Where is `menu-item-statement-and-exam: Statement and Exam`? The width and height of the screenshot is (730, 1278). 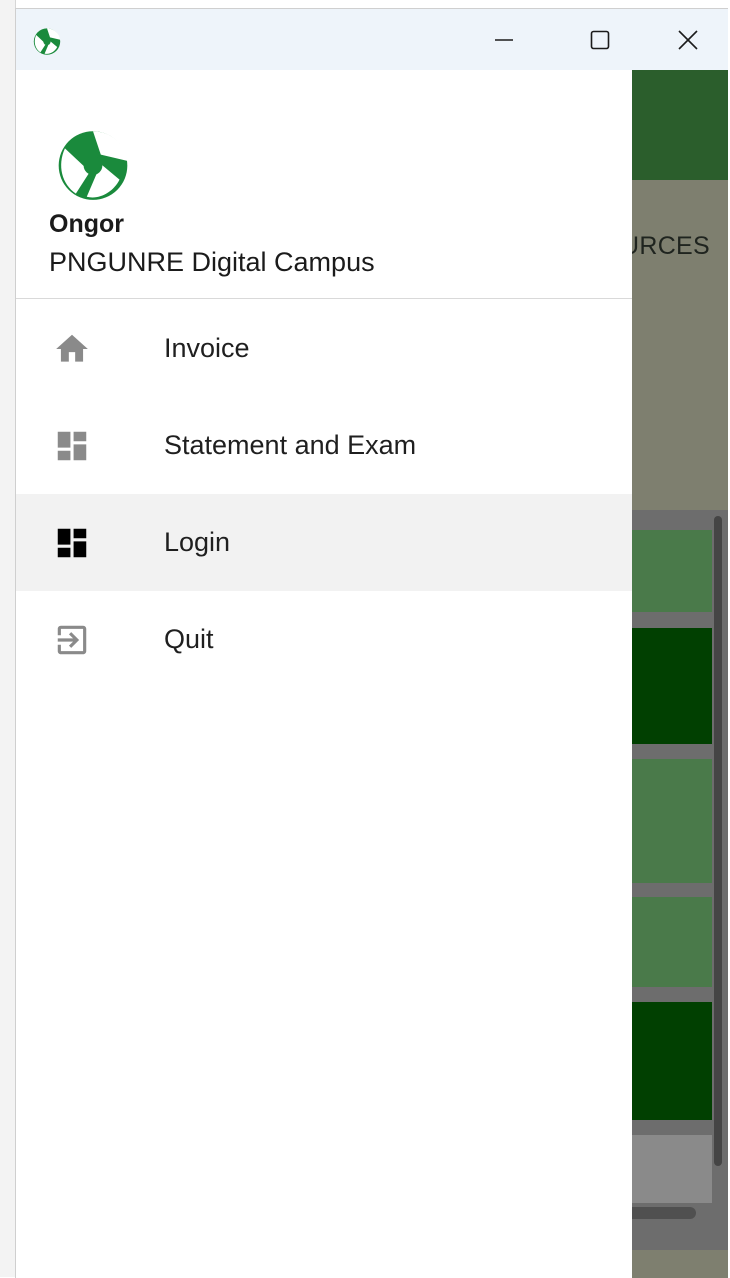
menu-item-statement-and-exam: Statement and Exam is located at coordinates (324, 445).